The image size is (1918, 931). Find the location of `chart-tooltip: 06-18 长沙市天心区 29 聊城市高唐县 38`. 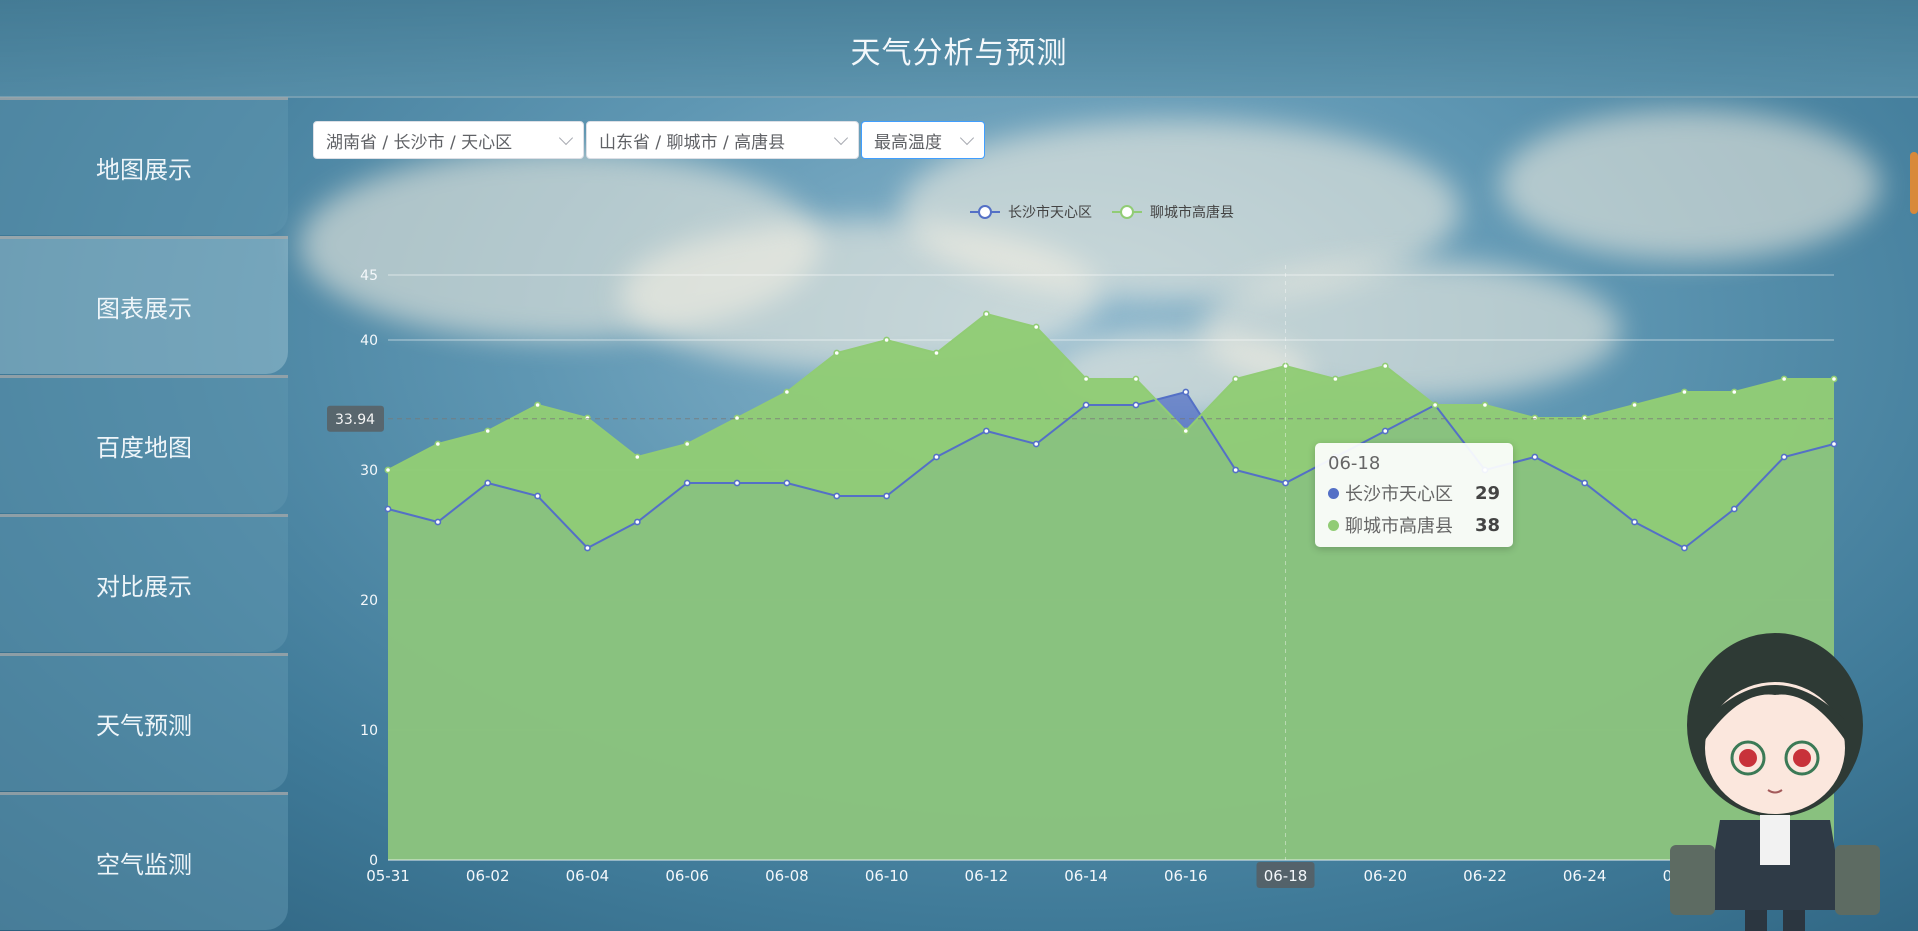

chart-tooltip: 06-18 长沙市天心区 29 聊城市高唐县 38 is located at coordinates (1414, 495).